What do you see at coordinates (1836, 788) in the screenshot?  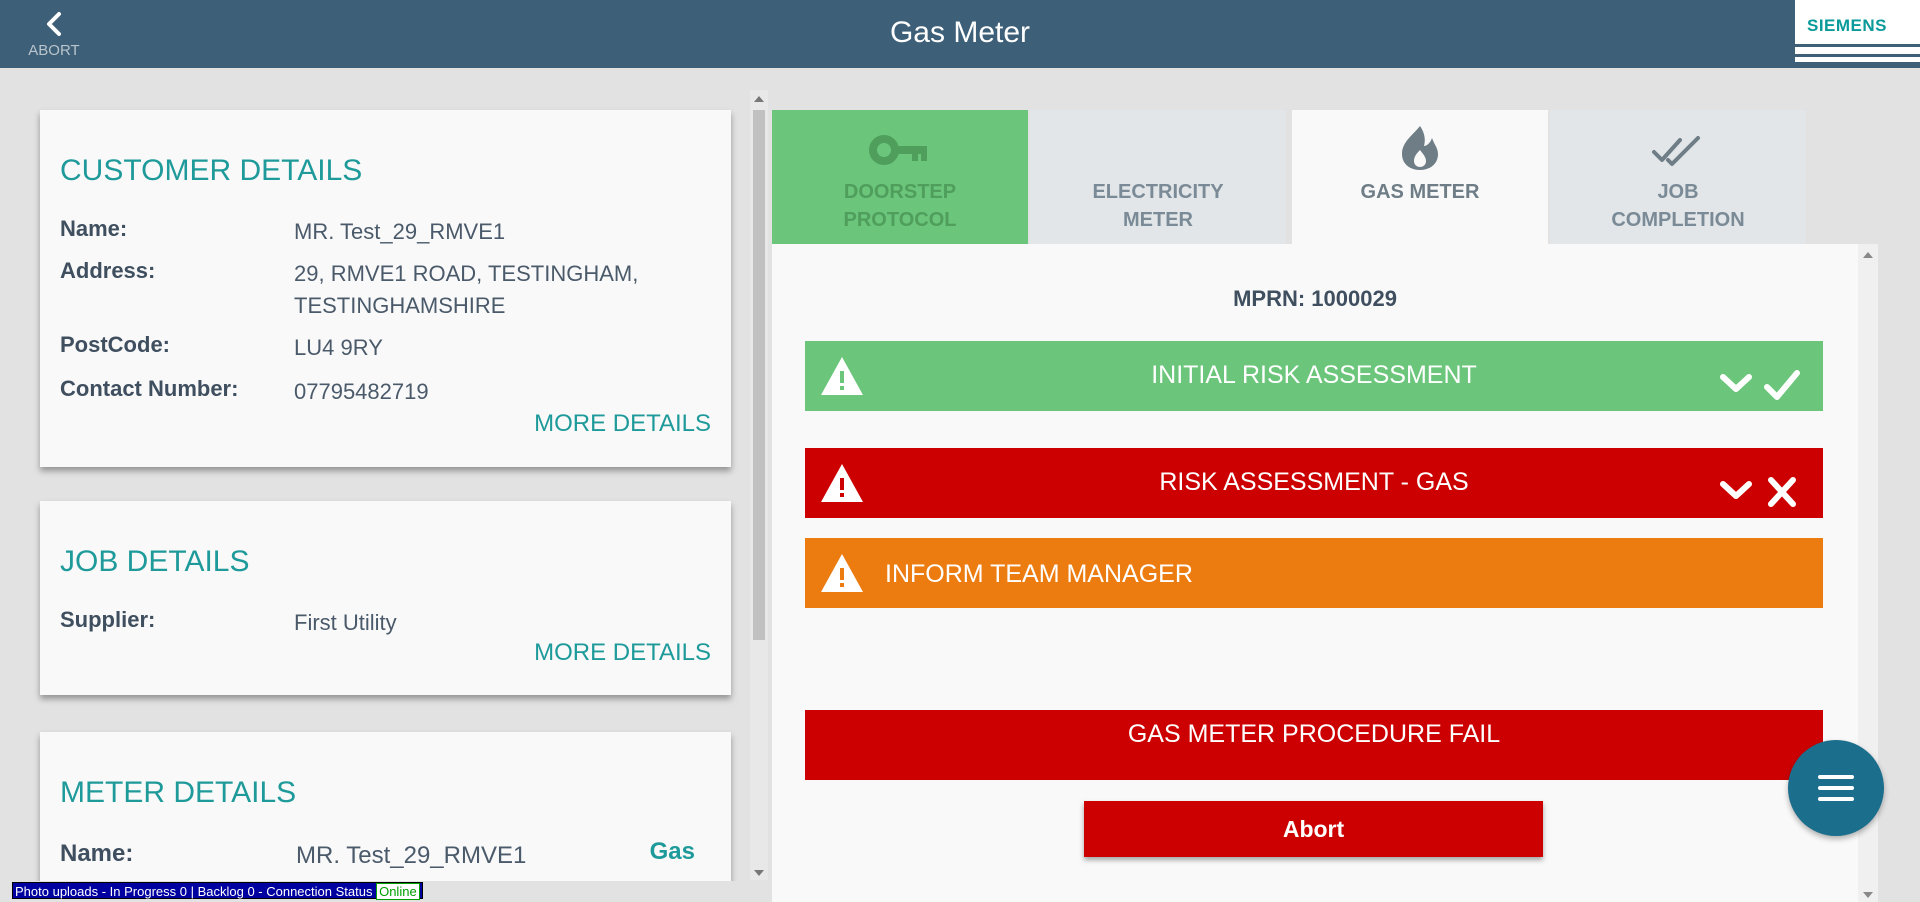 I see `menu-fab-button` at bounding box center [1836, 788].